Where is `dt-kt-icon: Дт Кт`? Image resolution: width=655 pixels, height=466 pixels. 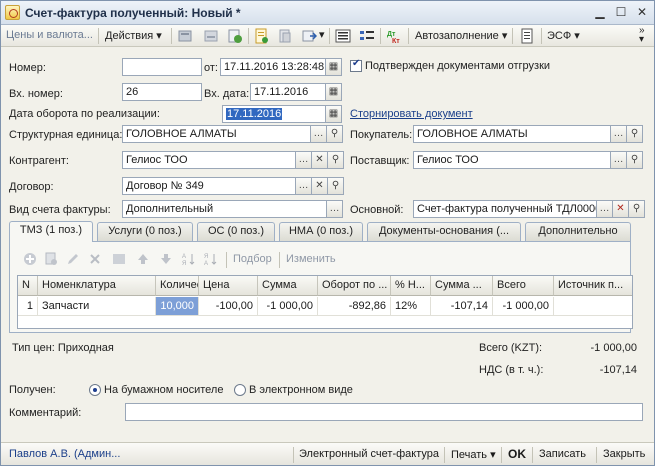
dt-kt-icon: Дт Кт is located at coordinates (394, 36).